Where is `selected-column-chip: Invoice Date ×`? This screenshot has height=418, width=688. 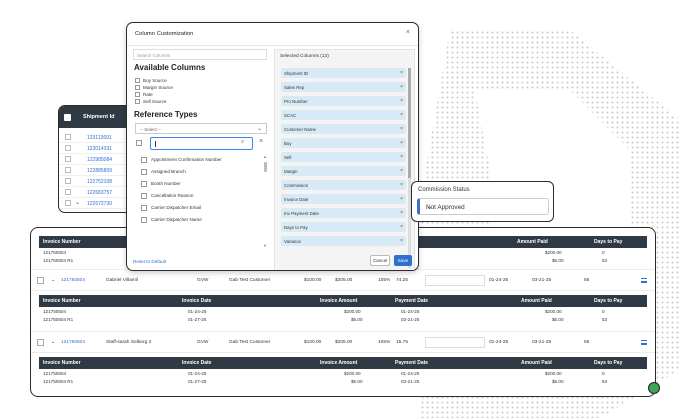 selected-column-chip: Invoice Date × is located at coordinates (343, 199).